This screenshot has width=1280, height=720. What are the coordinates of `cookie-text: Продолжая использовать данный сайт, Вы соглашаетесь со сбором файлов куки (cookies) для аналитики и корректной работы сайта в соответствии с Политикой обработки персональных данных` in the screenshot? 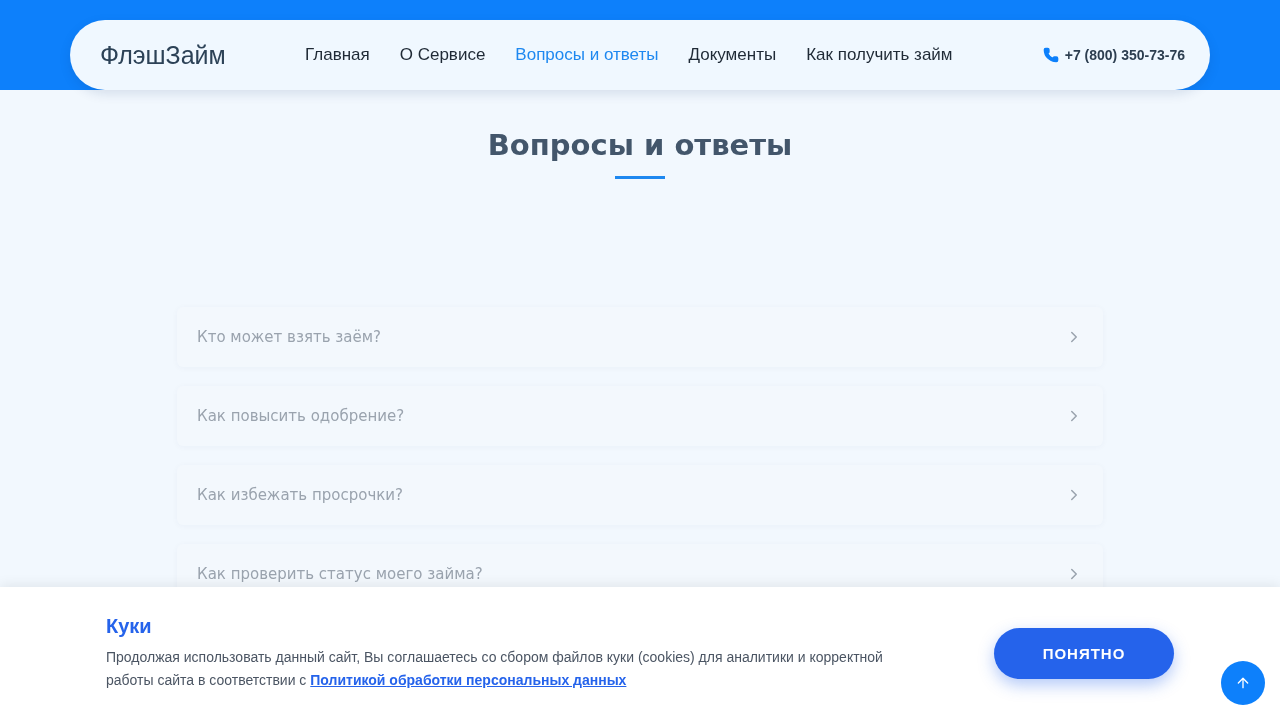 It's located at (495, 669).